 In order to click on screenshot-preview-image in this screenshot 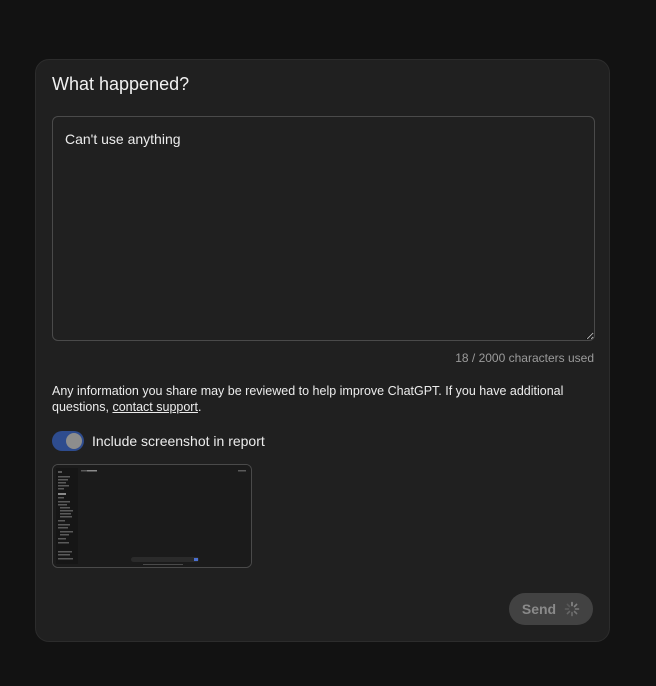, I will do `click(152, 516)`.